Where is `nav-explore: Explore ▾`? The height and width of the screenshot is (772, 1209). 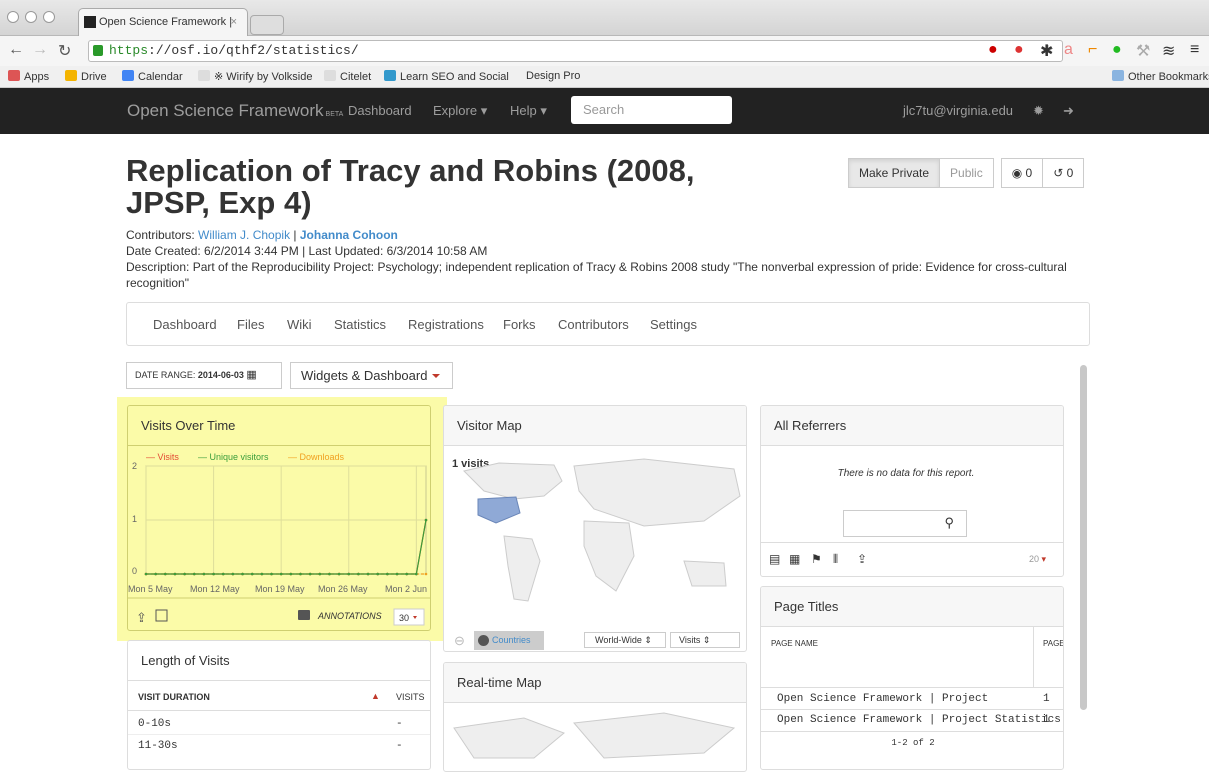
nav-explore: Explore ▾ is located at coordinates (460, 111).